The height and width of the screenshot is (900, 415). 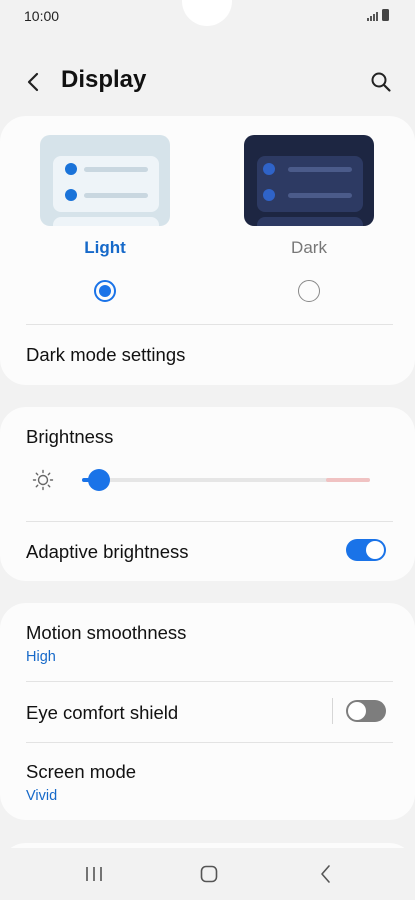 I want to click on brightness-slider-high-zone, so click(x=348, y=480).